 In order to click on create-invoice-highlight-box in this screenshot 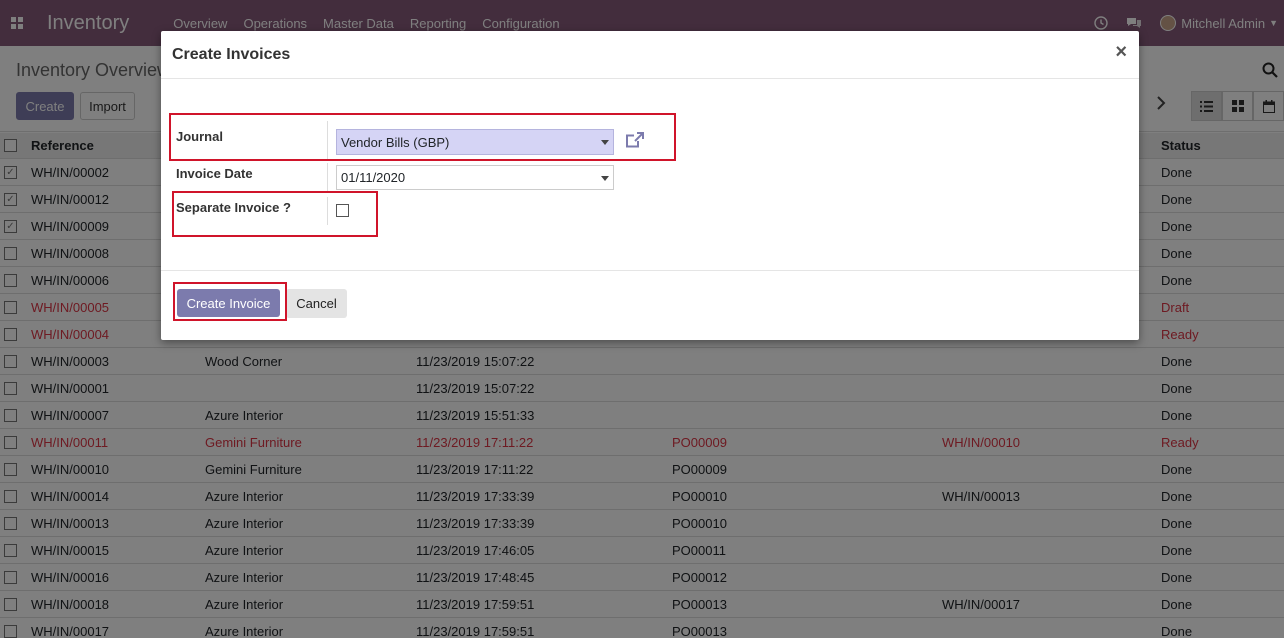, I will do `click(230, 301)`.